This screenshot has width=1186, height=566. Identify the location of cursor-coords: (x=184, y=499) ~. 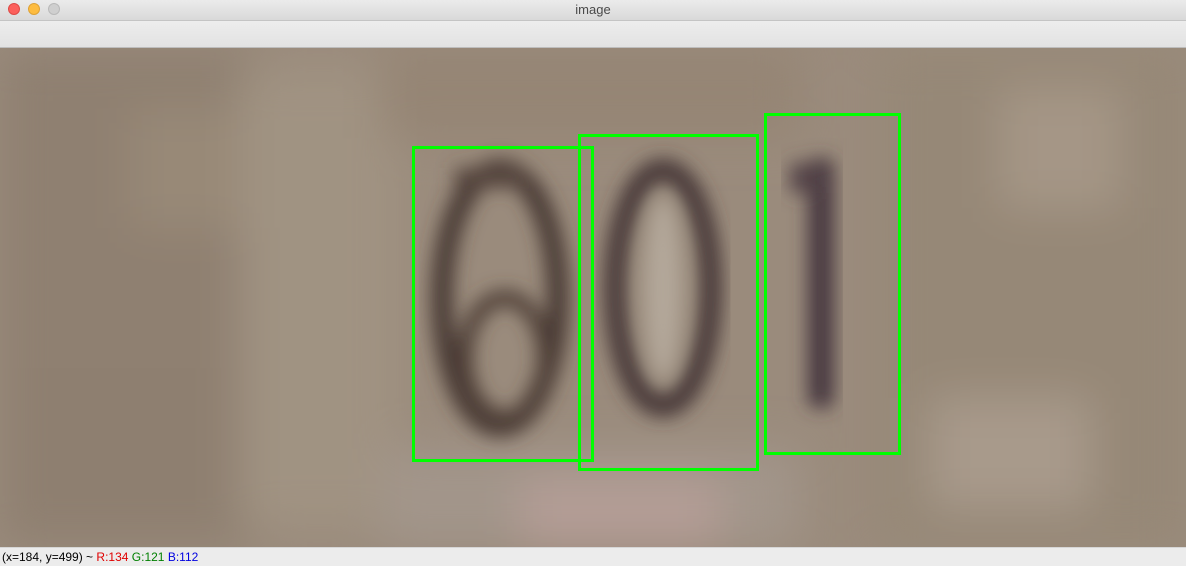
(49, 557).